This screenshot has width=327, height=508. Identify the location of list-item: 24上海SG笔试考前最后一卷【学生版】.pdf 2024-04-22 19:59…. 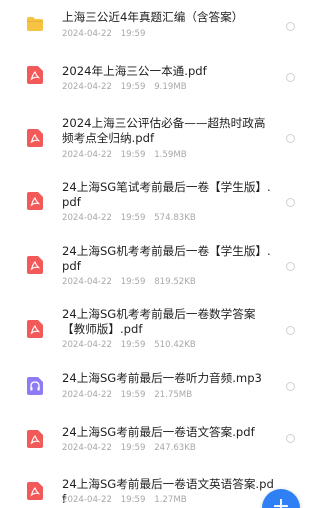
(163, 200).